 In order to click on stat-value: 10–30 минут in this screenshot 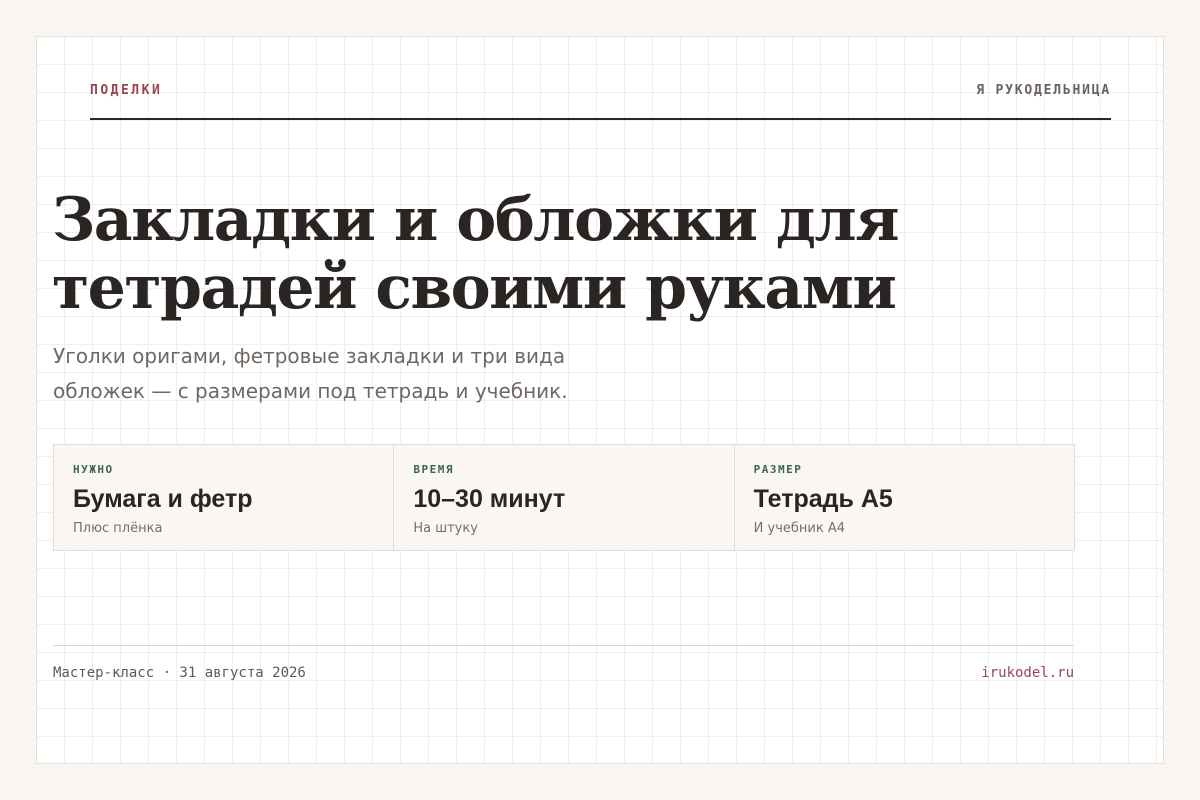, I will do `click(489, 499)`.